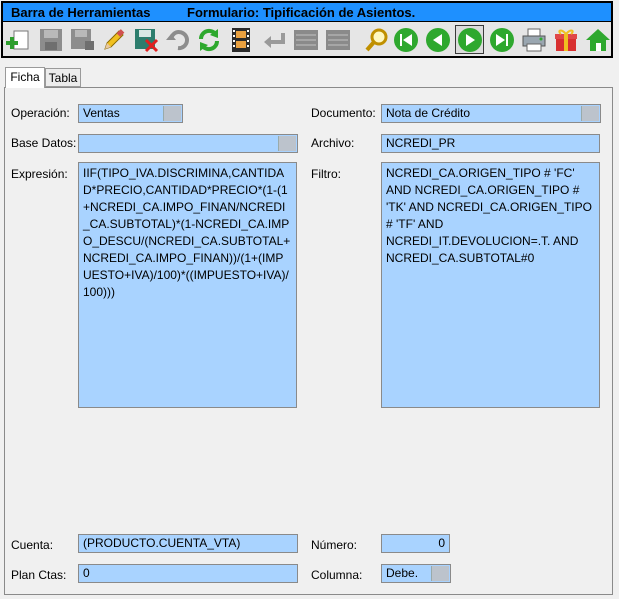  Describe the element at coordinates (334, 545) in the screenshot. I see `numero-label: Número:` at that location.